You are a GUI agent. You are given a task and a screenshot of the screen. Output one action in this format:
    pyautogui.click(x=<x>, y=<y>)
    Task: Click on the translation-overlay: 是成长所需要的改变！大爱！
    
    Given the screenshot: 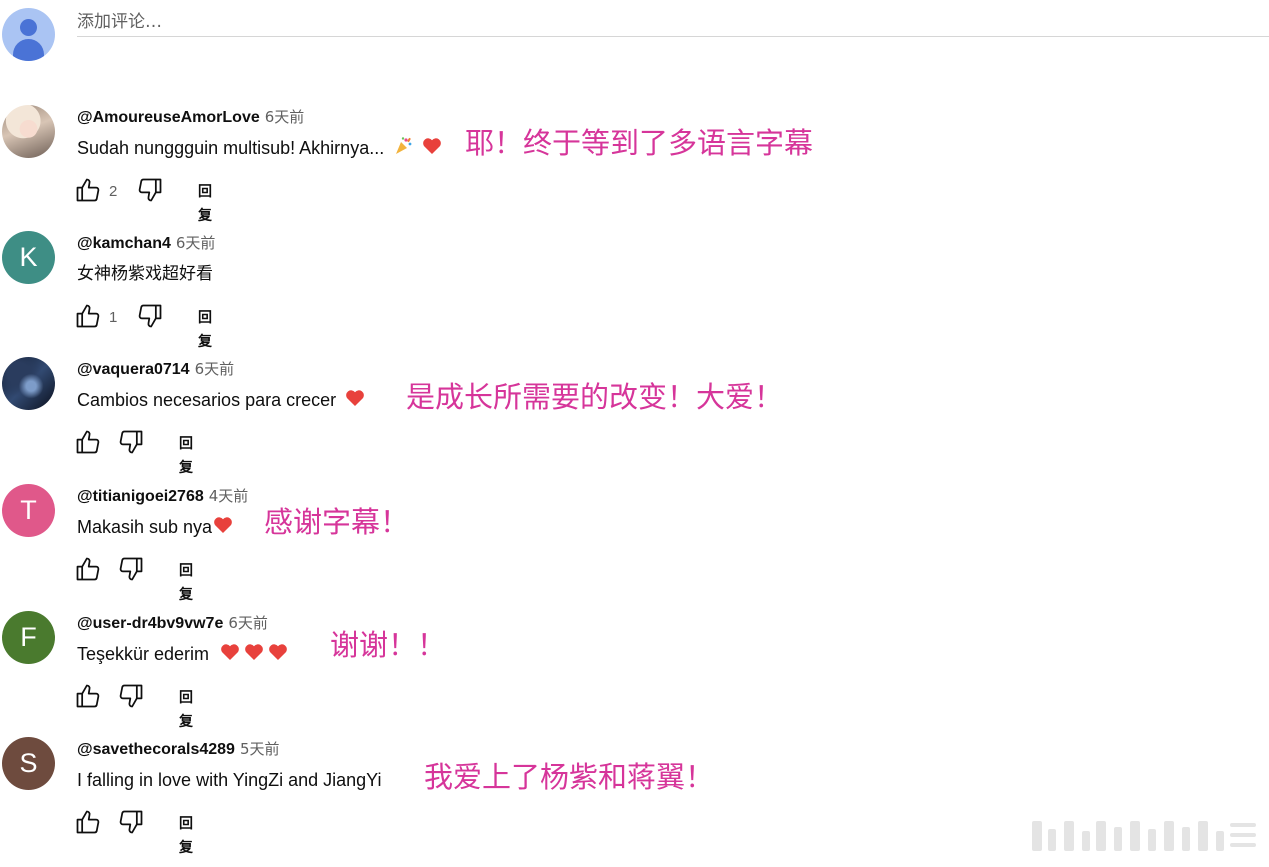 What is the action you would take?
    pyautogui.click(x=595, y=397)
    